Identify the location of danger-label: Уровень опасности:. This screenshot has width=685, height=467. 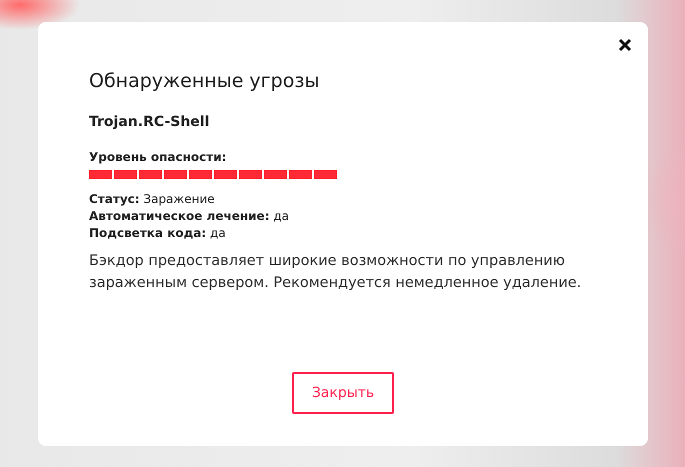
(158, 157).